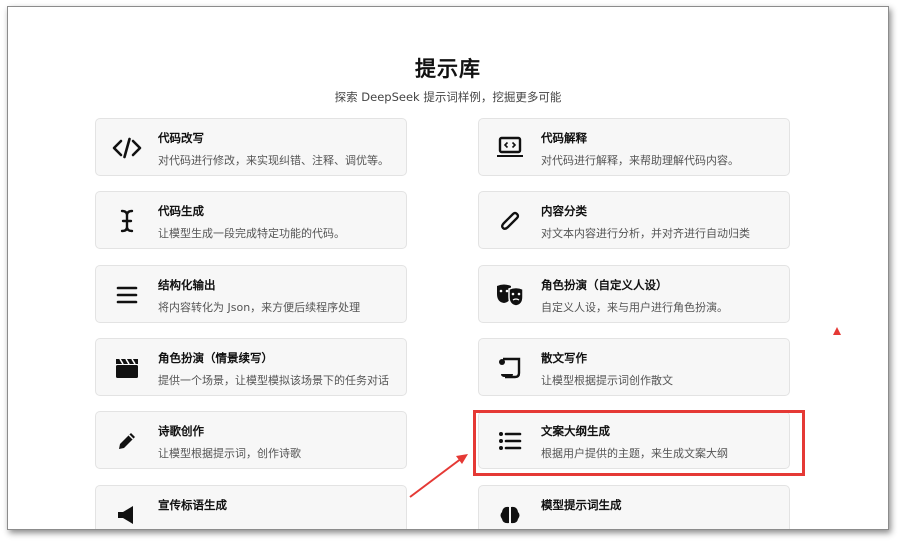 This screenshot has width=898, height=543. What do you see at coordinates (251, 233) in the screenshot?
I see `card-description: 让模型生成一段完成特定功能的代码。` at bounding box center [251, 233].